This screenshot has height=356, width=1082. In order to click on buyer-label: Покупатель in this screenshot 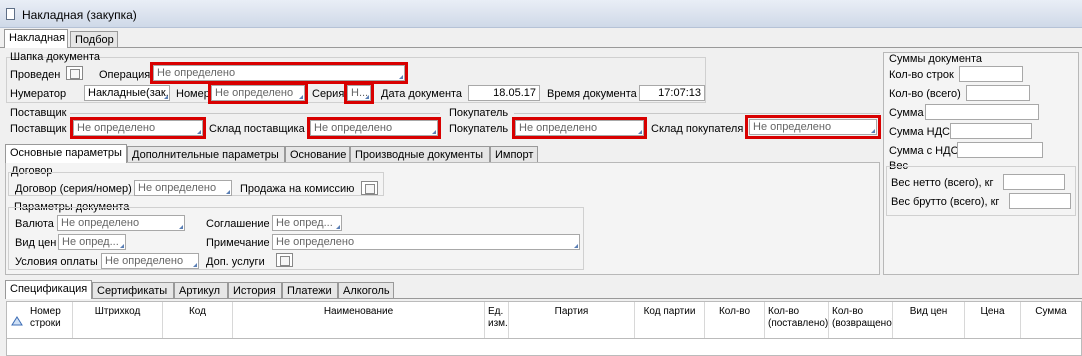, I will do `click(479, 129)`.